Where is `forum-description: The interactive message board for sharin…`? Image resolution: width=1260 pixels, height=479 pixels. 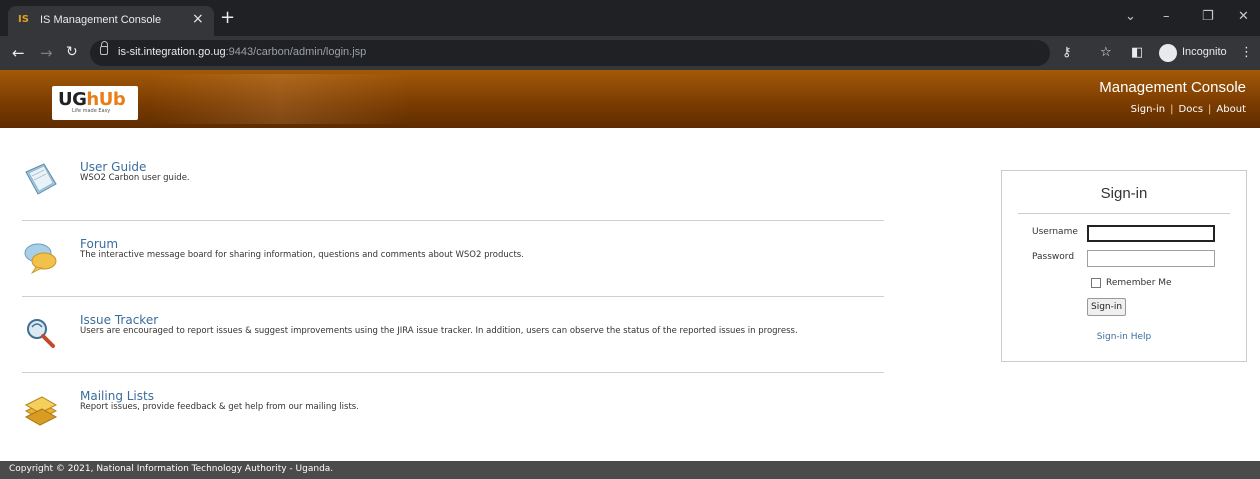
forum-description: The interactive message board for sharin… is located at coordinates (302, 255).